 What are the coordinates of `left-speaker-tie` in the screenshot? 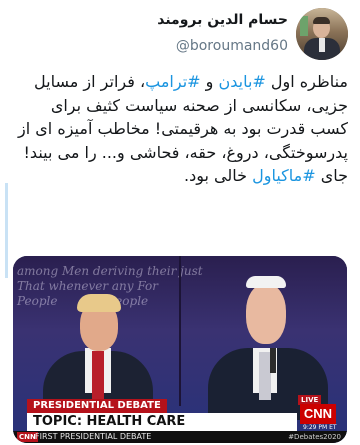 It's located at (98, 375).